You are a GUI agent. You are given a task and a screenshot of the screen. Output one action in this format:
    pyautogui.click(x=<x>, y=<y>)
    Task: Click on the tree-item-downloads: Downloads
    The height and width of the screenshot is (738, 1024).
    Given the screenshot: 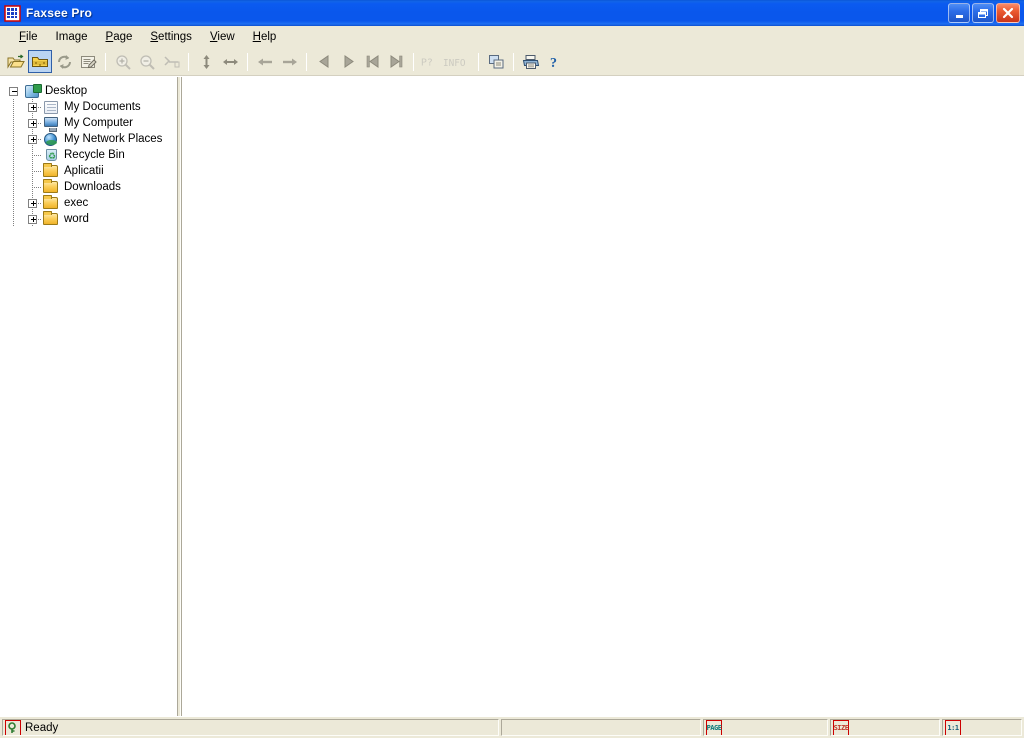 What is the action you would take?
    pyautogui.click(x=90, y=187)
    